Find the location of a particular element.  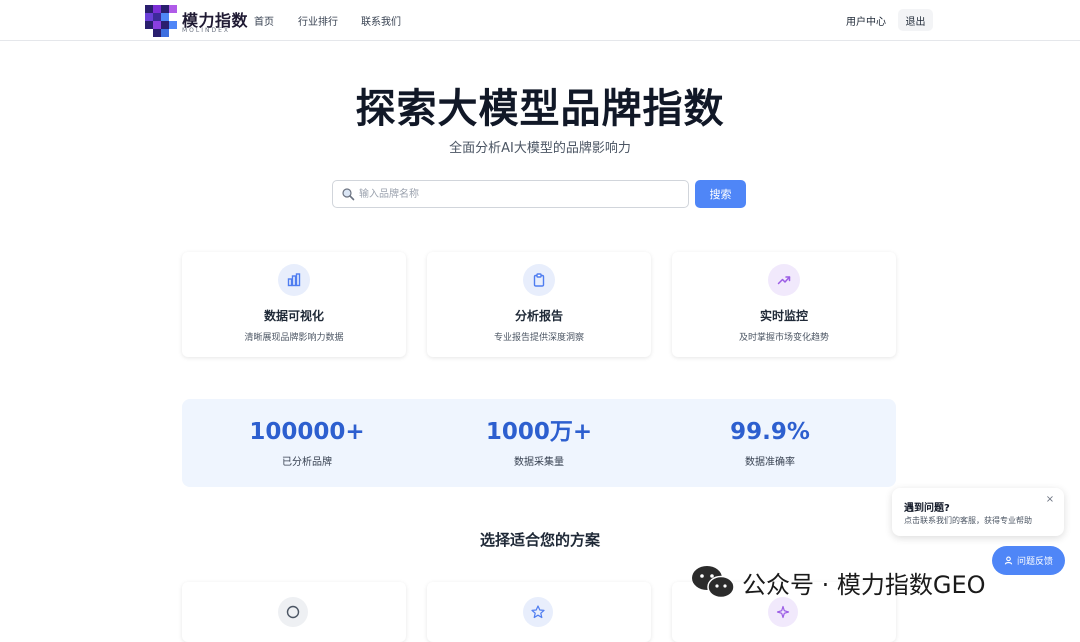

sparkle-icon is located at coordinates (783, 612).